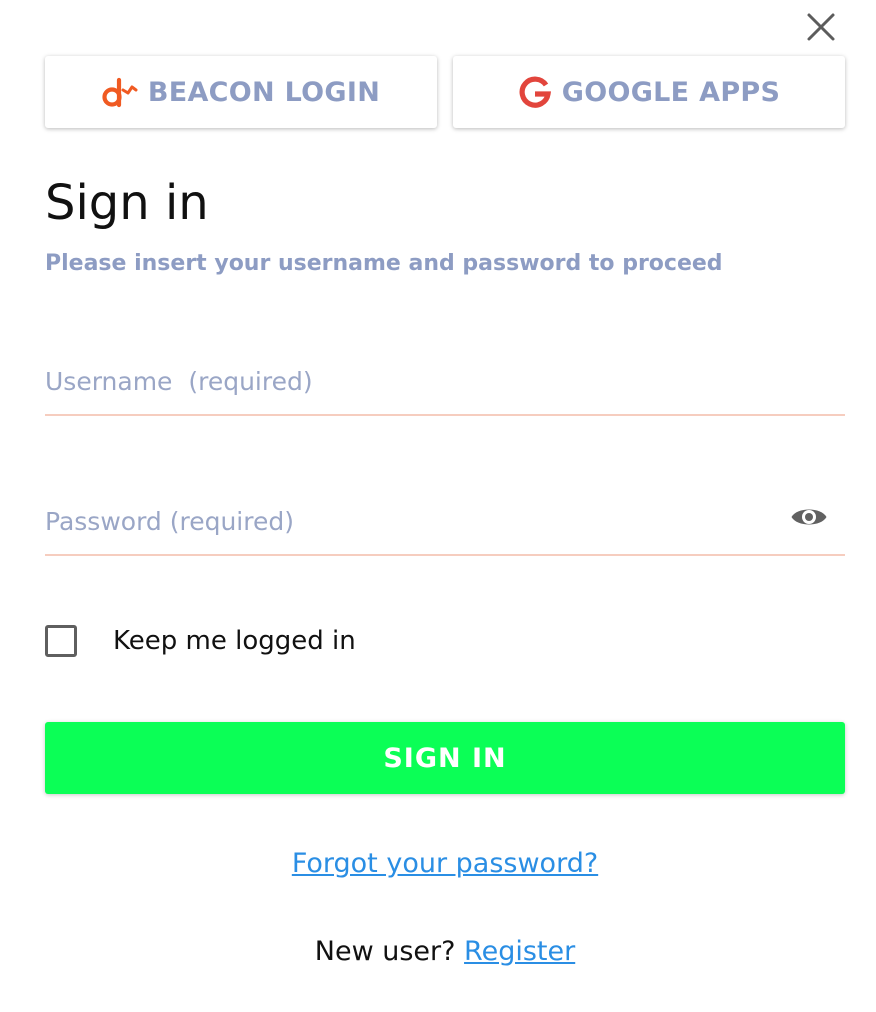 Image resolution: width=876 pixels, height=1012 pixels. I want to click on username-input, so click(405, 381).